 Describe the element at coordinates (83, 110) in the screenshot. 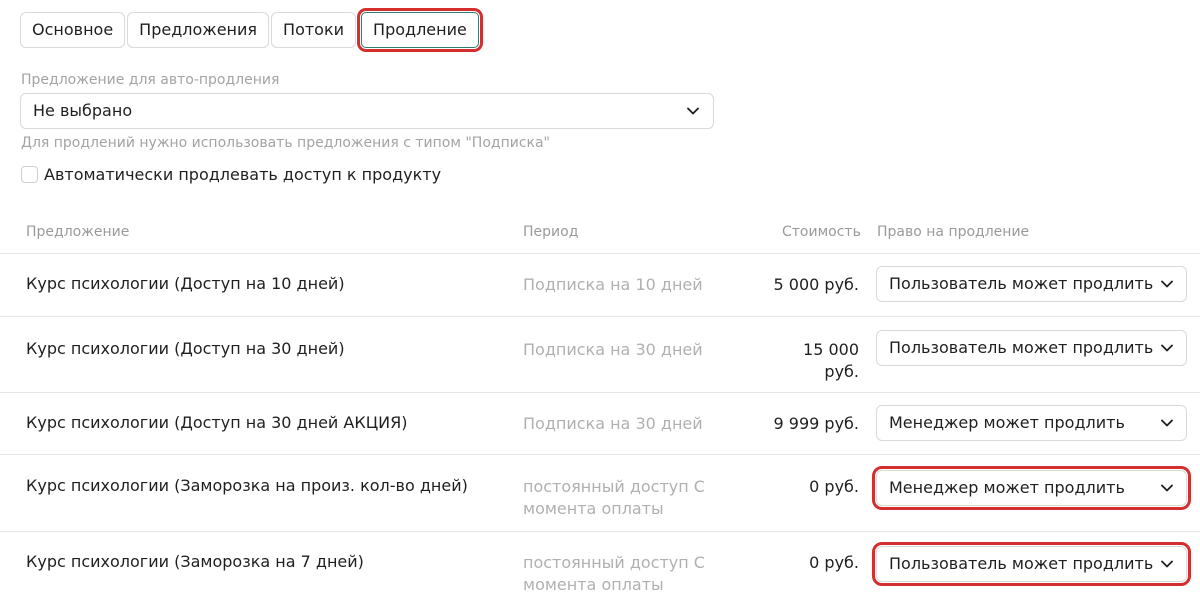

I see `auto-renewal-value: Не выбрано` at that location.